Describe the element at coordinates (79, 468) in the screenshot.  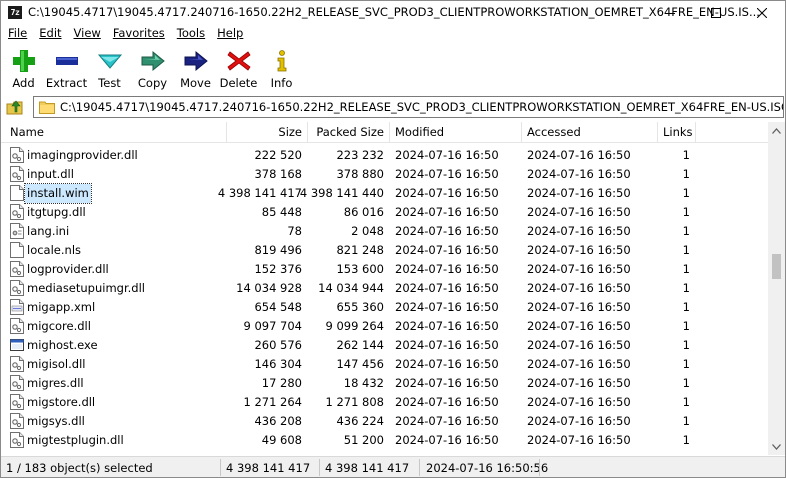
I see `status-selection: 1 / 183 object(s) selected` at that location.